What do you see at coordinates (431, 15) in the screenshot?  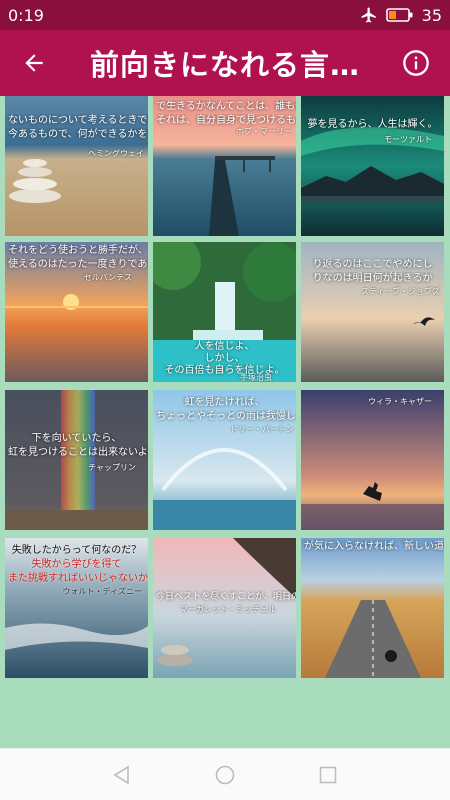 I see `battery-level: 35` at bounding box center [431, 15].